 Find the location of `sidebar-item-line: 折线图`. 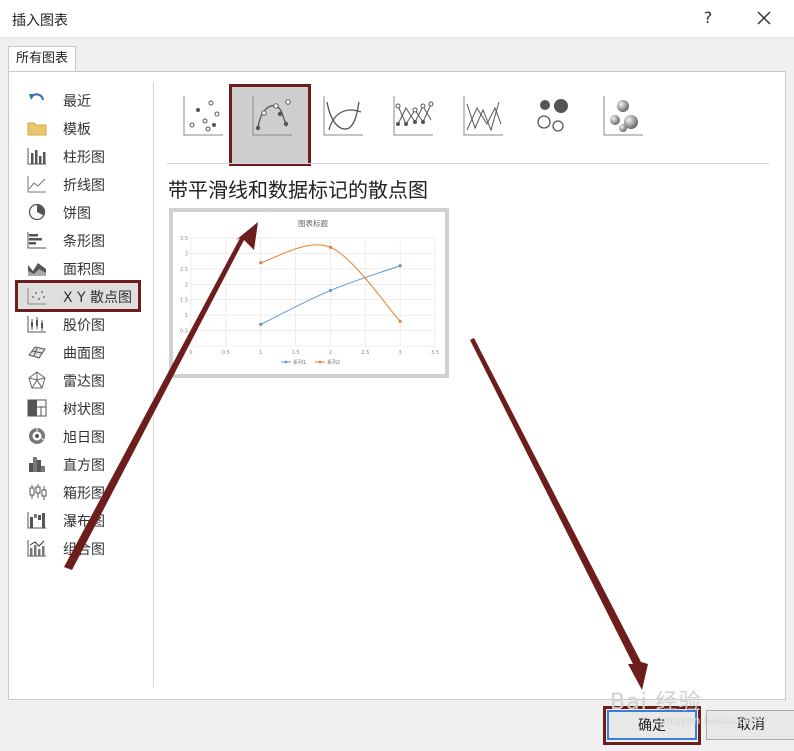

sidebar-item-line: 折线图 is located at coordinates (78, 184).